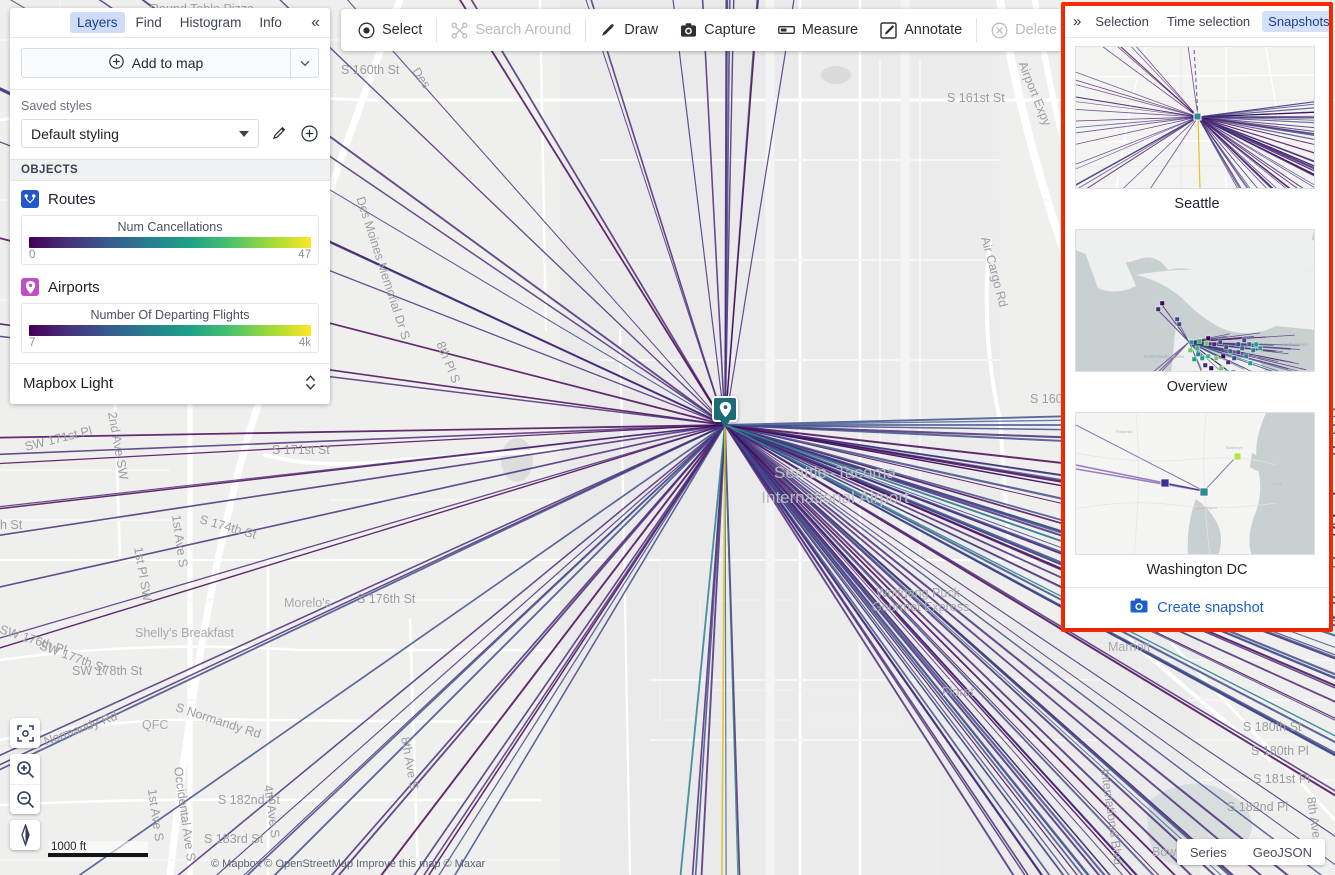 The height and width of the screenshot is (875, 1335). What do you see at coordinates (170, 287) in the screenshot?
I see `layer-header: Airports` at bounding box center [170, 287].